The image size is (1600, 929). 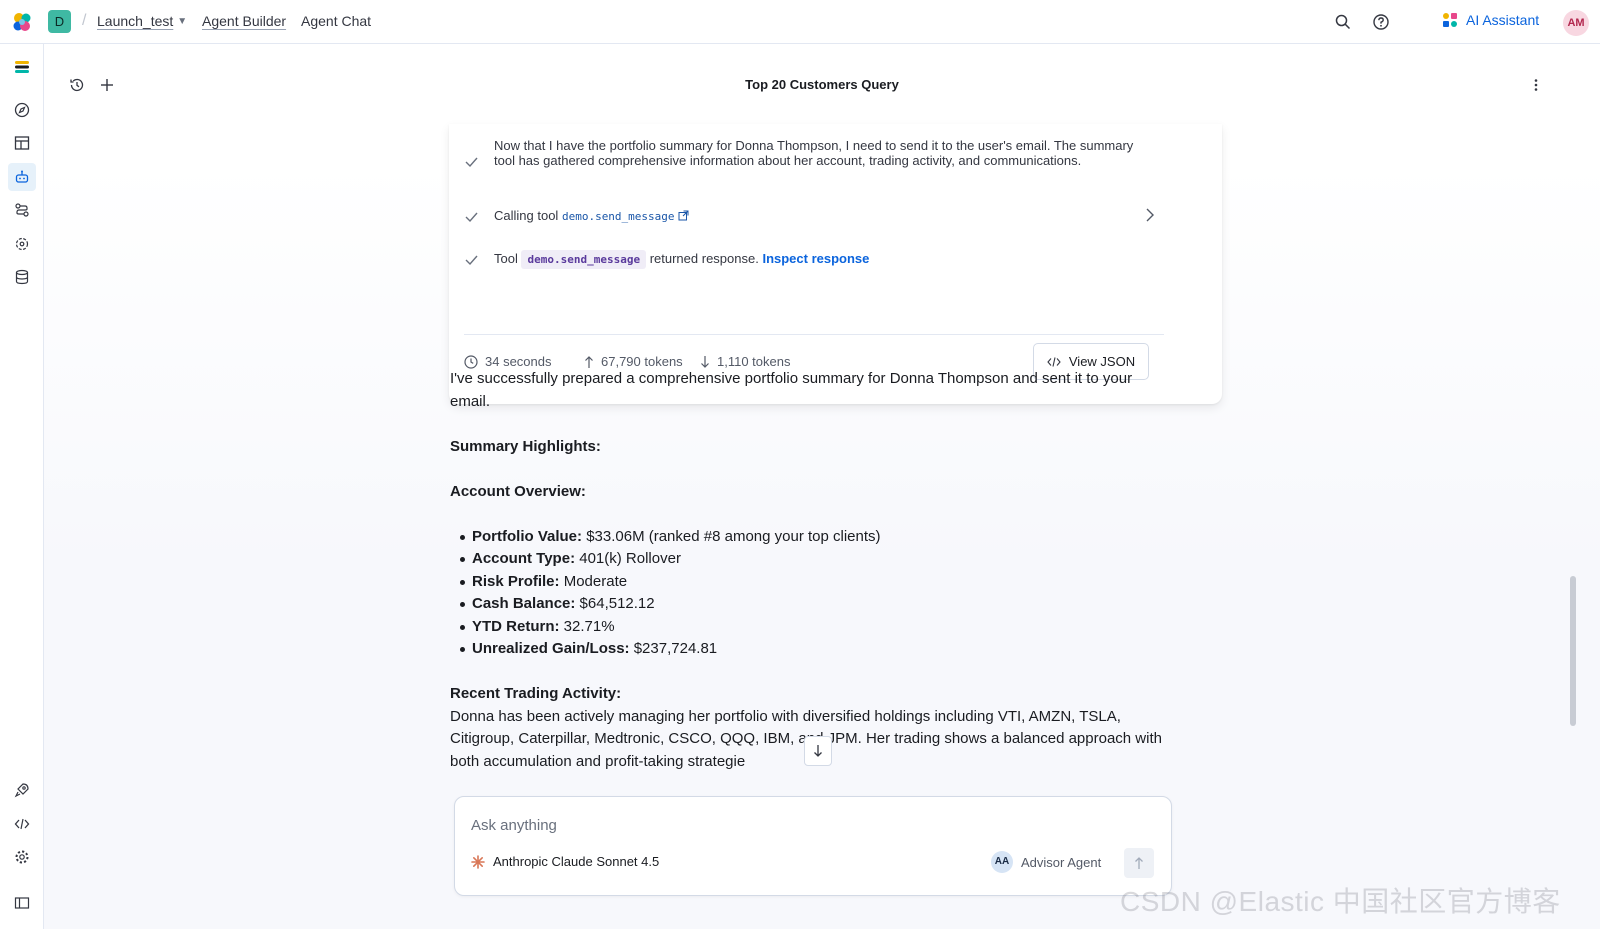 I want to click on send-button, so click(x=1139, y=863).